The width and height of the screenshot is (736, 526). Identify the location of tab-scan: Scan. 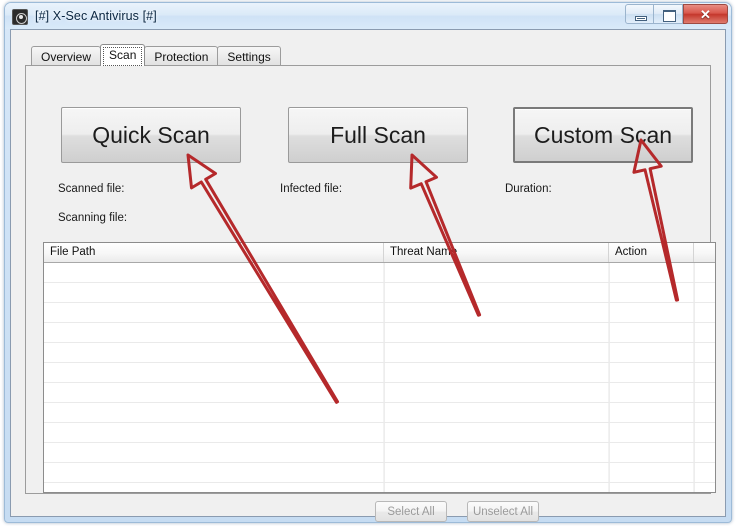
(123, 55).